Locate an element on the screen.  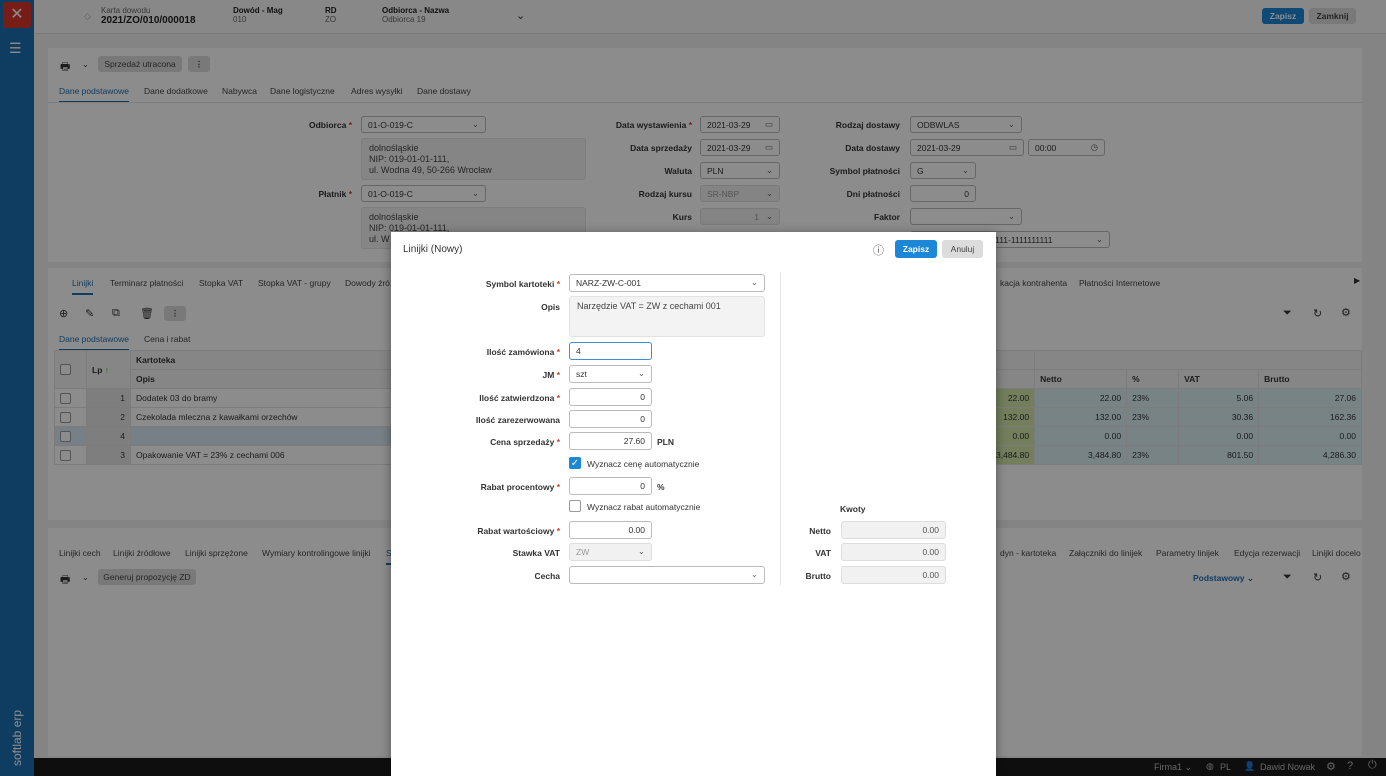
ilosc-zarezerwowana-label: Ilość zarezerwowana is located at coordinates (517, 420).